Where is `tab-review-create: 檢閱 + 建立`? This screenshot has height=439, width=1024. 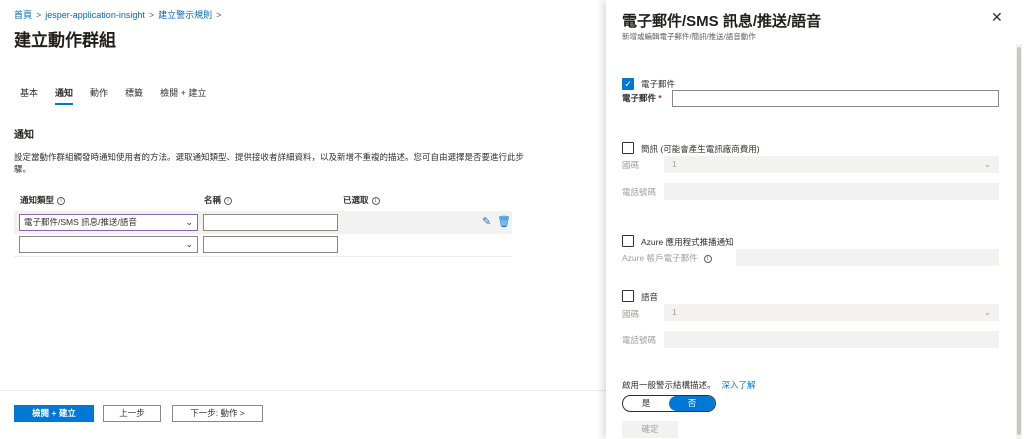
tab-review-create: 檢閱 + 建立 is located at coordinates (183, 95).